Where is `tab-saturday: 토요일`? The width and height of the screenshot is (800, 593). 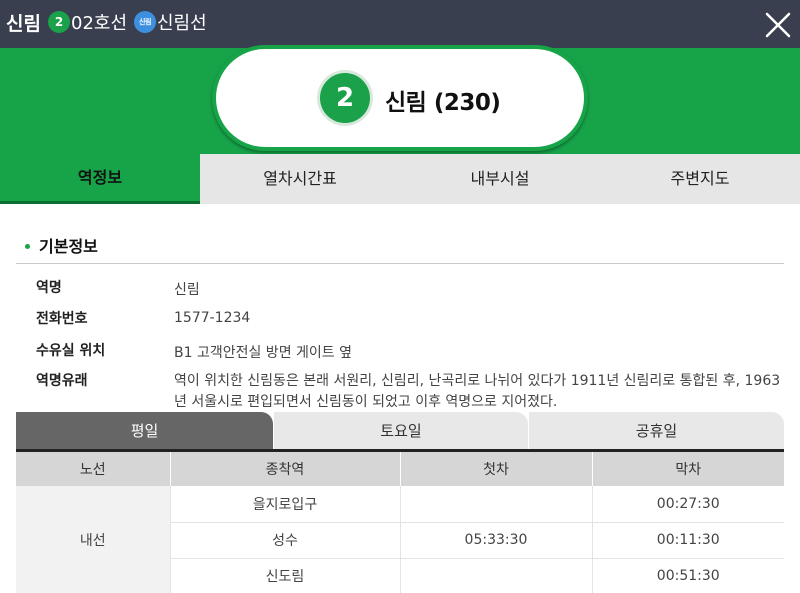 tab-saturday: 토요일 is located at coordinates (400, 431).